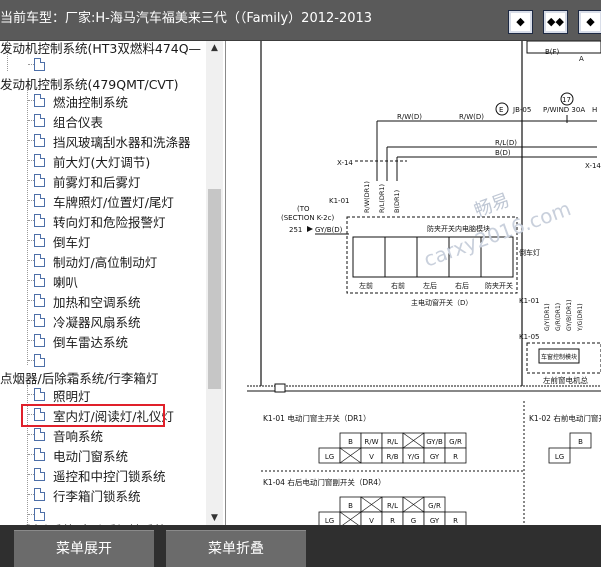 Image resolution: width=601 pixels, height=567 pixels. I want to click on module-box-label: 车窗控制模块, so click(559, 357).